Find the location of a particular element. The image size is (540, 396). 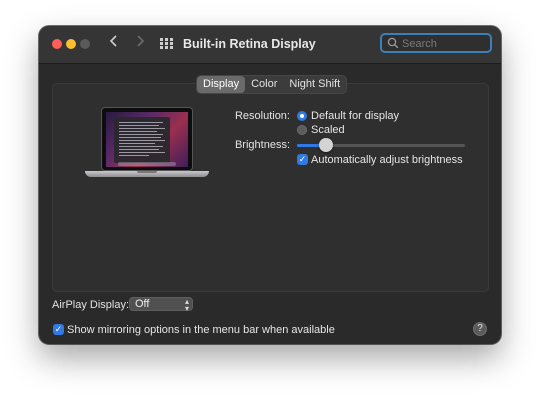

document-window-thumbnail is located at coordinates (142, 140).